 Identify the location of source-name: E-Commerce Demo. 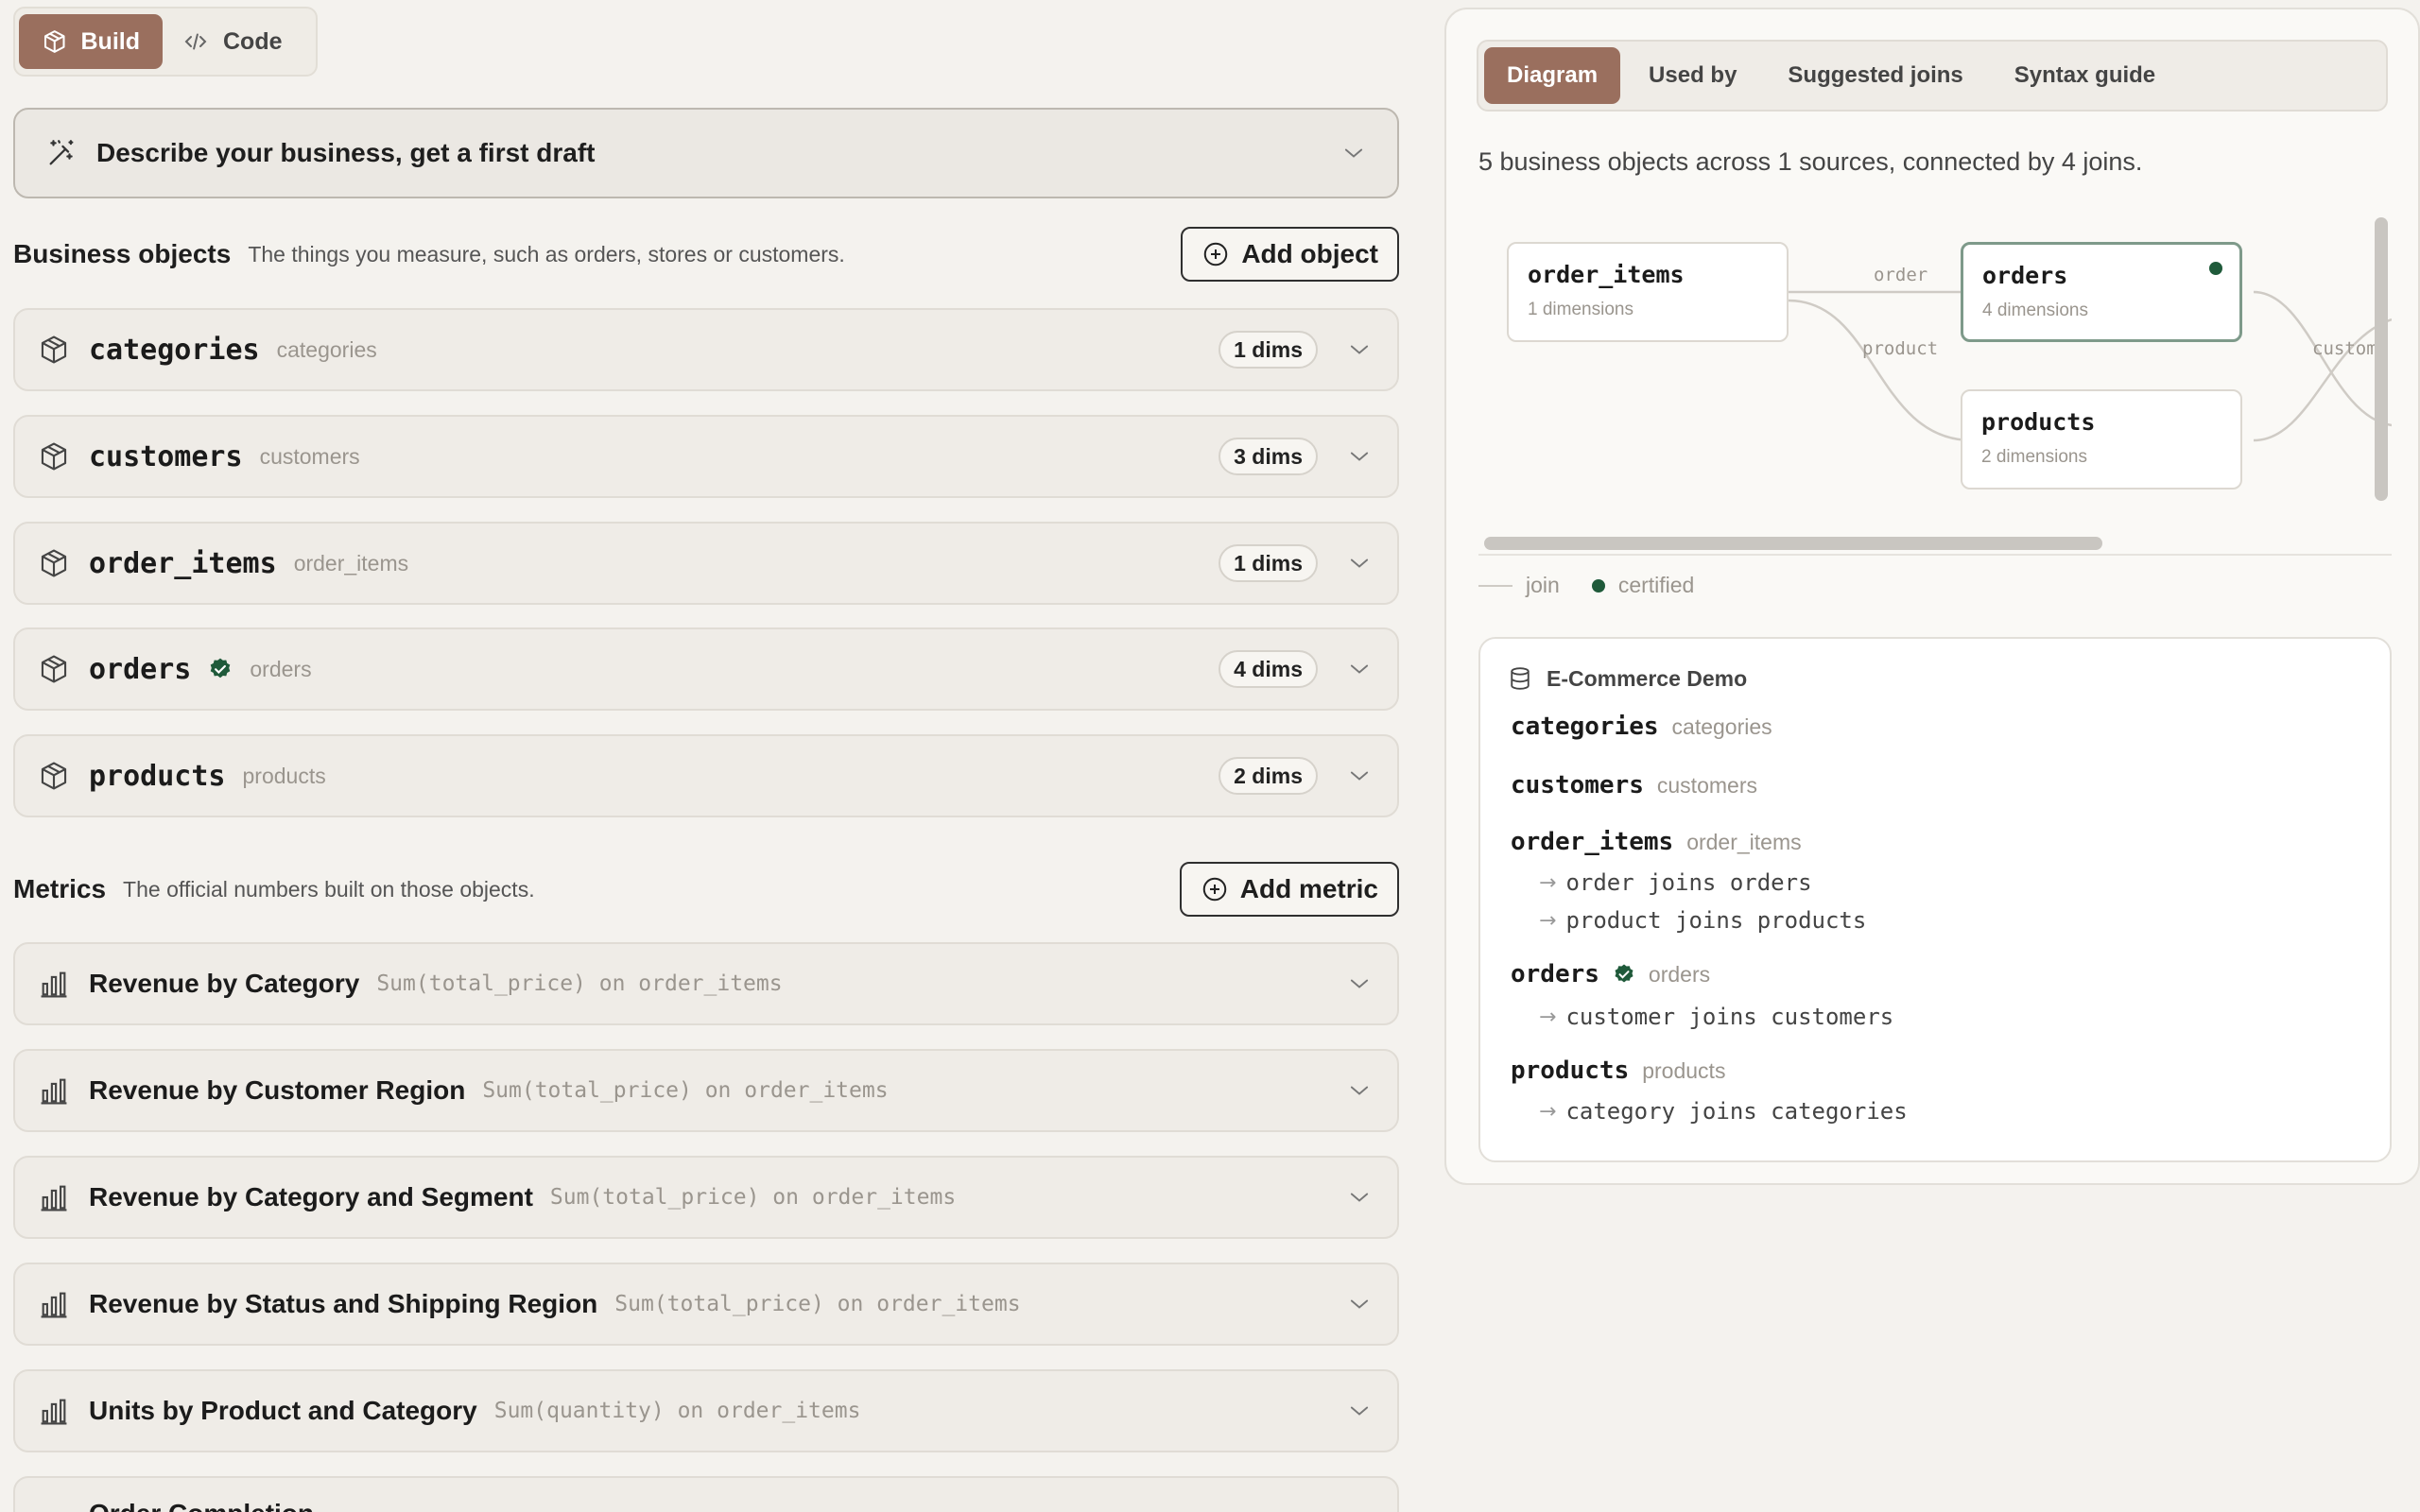
(1647, 678).